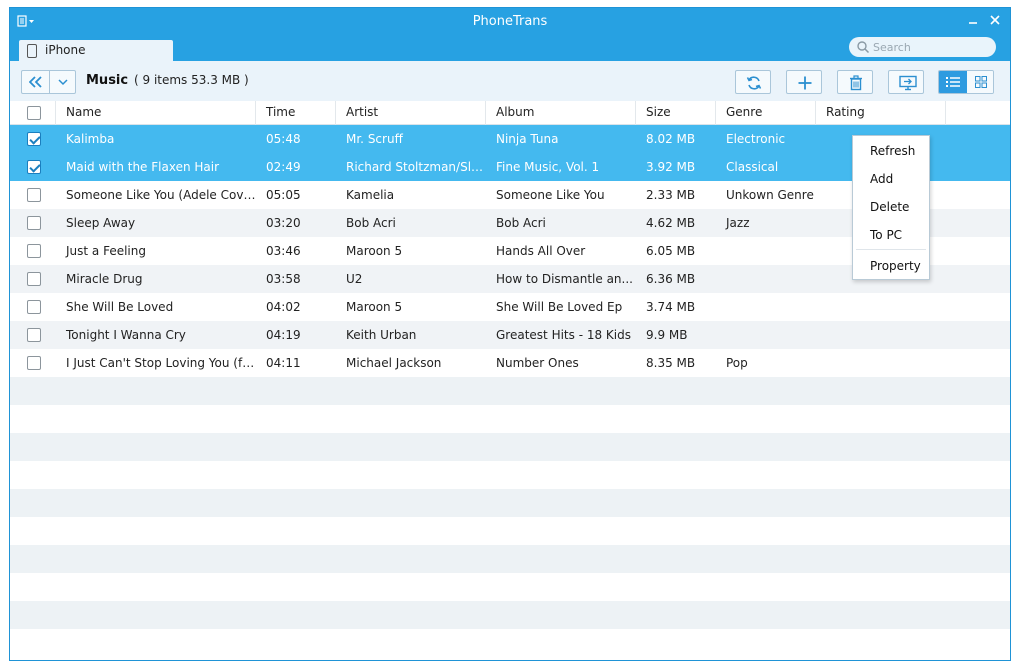  I want to click on context-menu-delete: Delete, so click(891, 207).